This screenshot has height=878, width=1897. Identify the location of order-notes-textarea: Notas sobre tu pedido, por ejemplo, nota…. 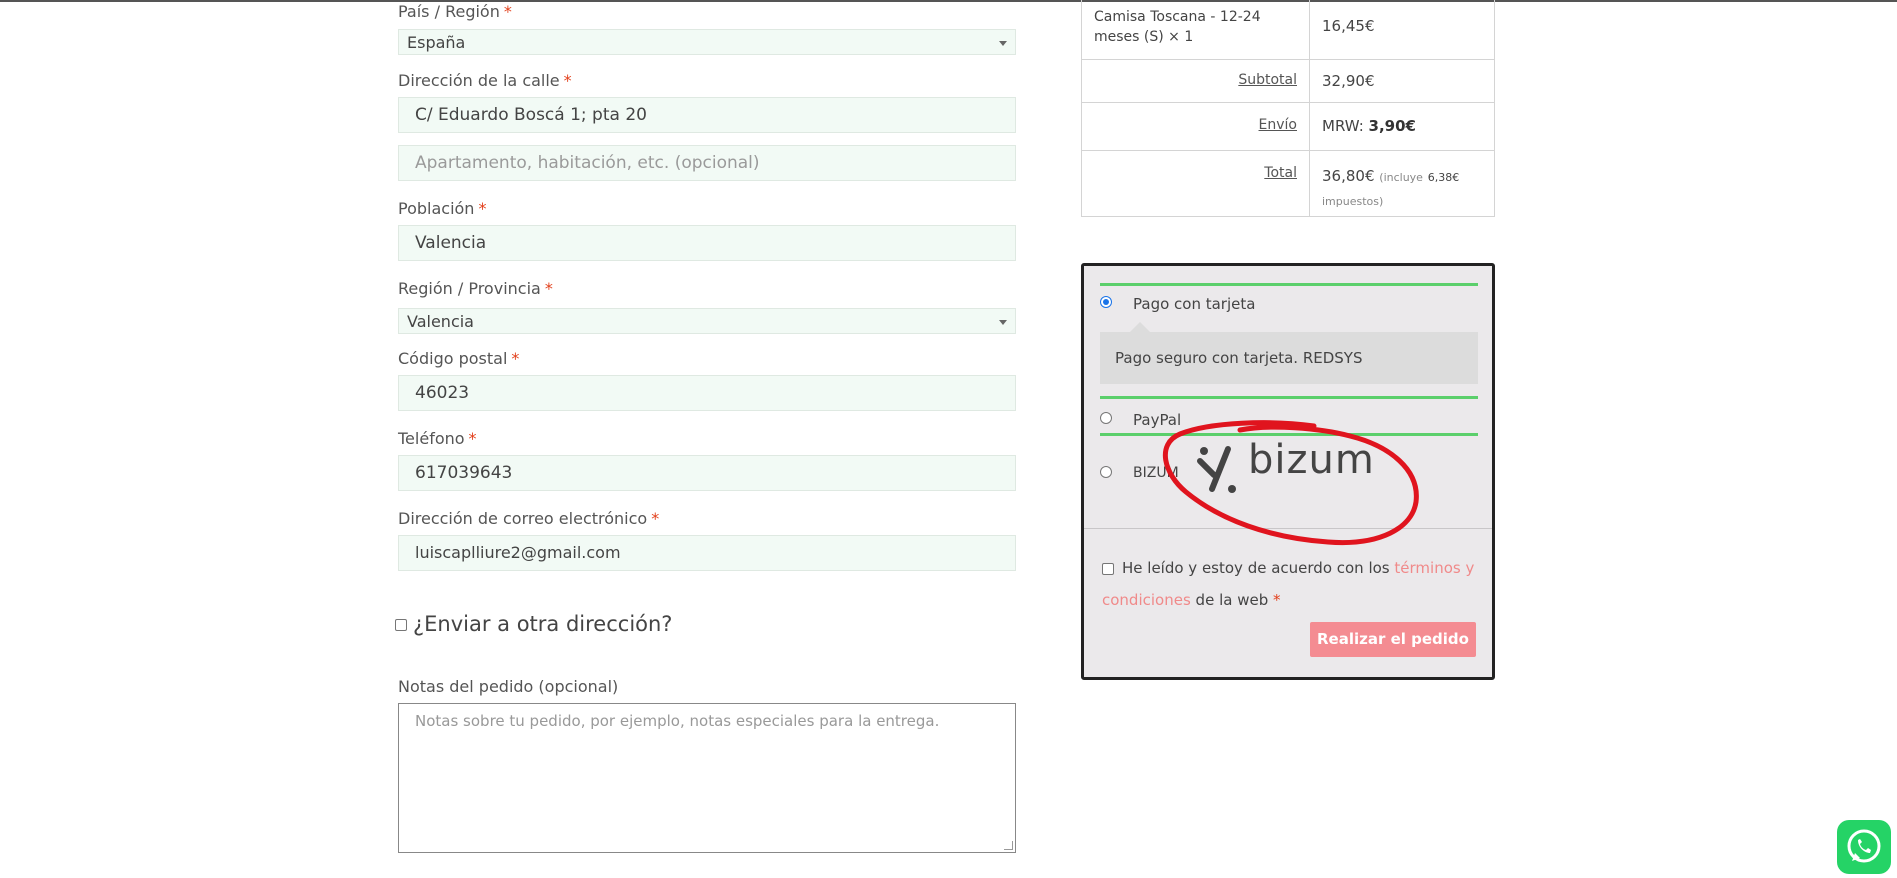
(707, 778).